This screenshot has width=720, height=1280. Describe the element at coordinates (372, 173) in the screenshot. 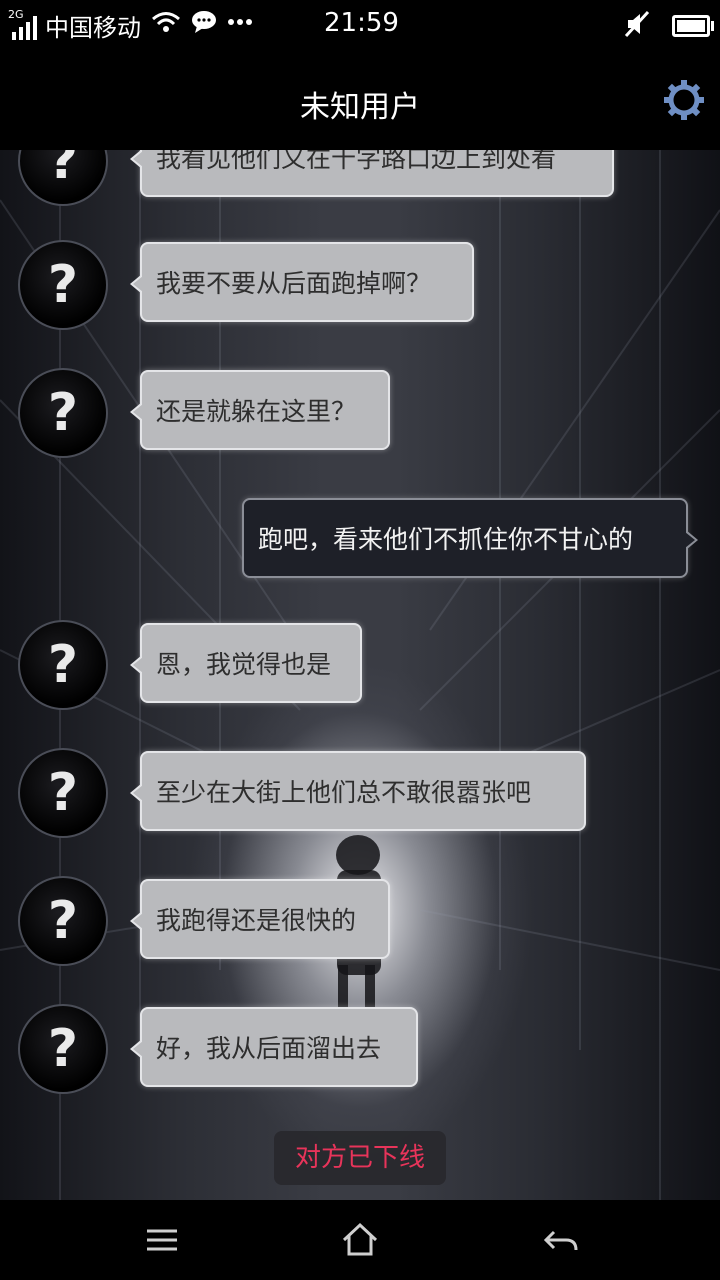

I see `message-bubble: 我看见他们又在十字路口边上到处看` at that location.